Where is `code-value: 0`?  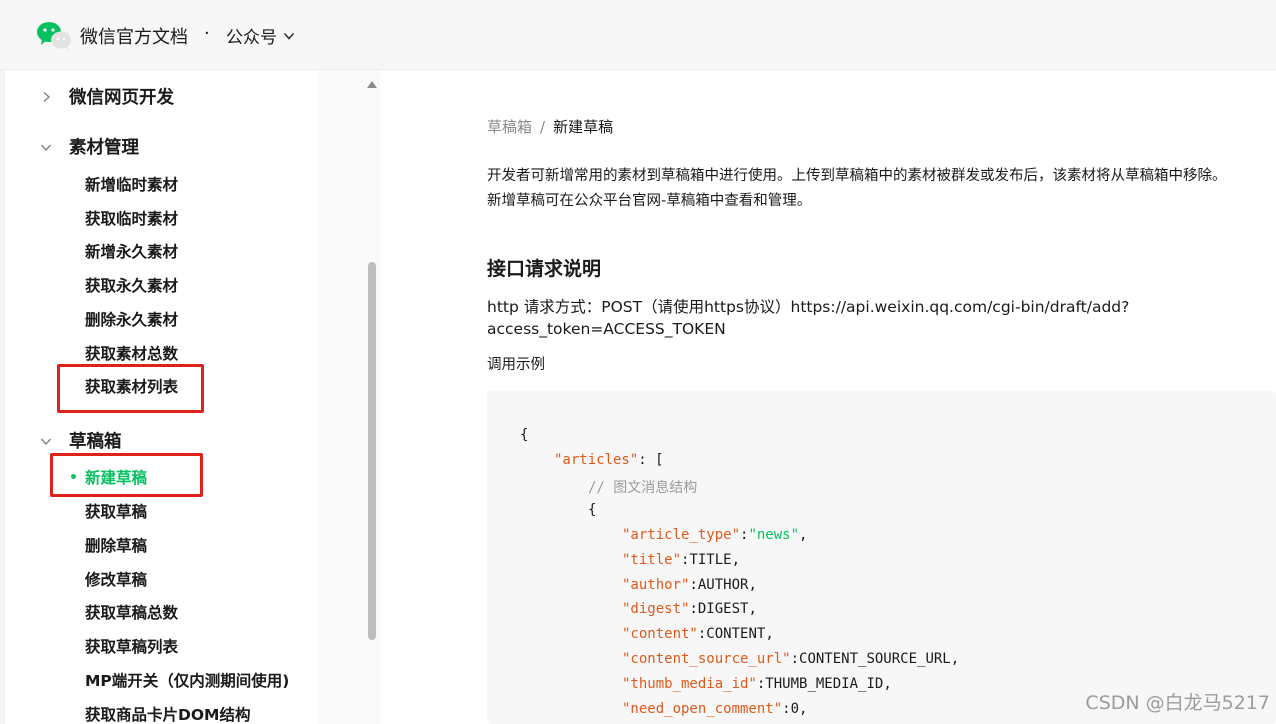
code-value: 0 is located at coordinates (795, 708).